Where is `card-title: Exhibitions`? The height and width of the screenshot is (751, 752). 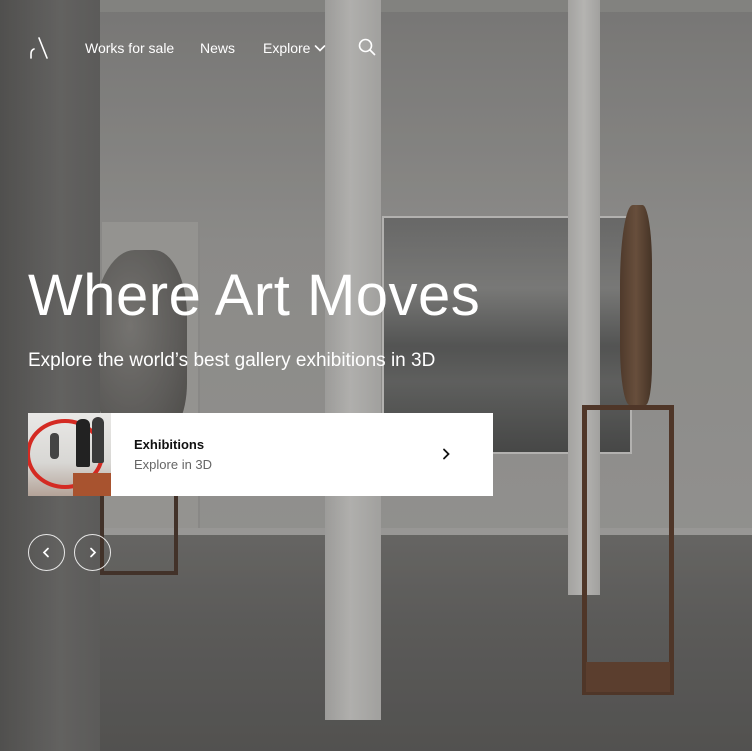
card-title: Exhibitions is located at coordinates (169, 444).